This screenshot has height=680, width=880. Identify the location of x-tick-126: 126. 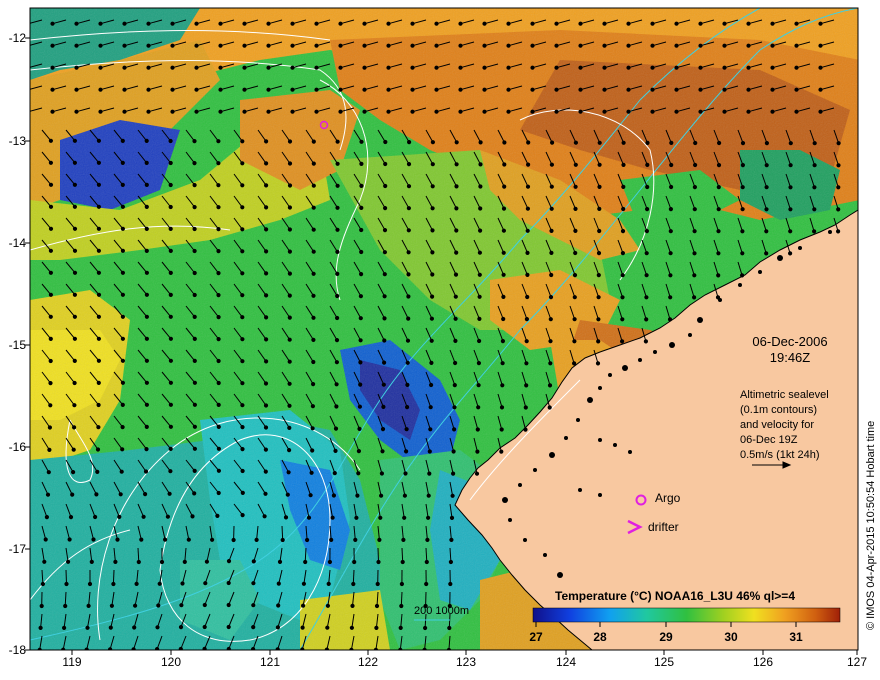
(763, 662).